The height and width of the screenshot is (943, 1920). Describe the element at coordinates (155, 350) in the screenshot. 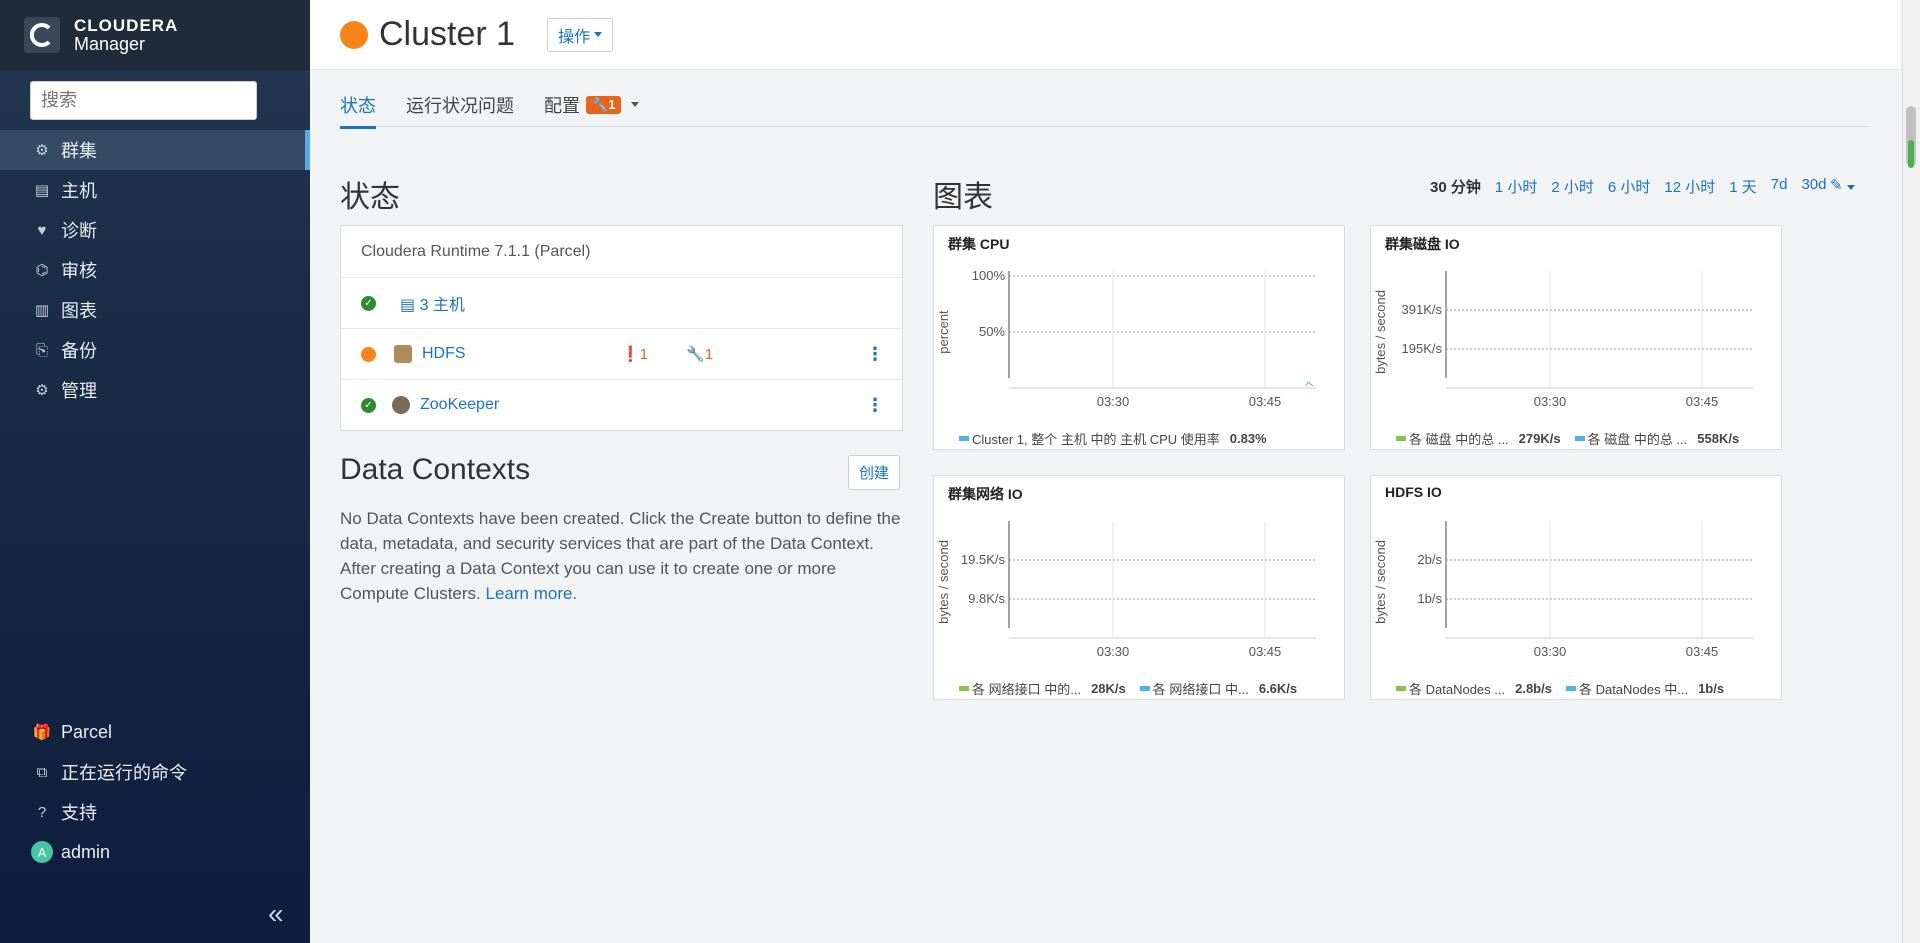

I see `sidebar-item-5: ⎘ 备份` at that location.